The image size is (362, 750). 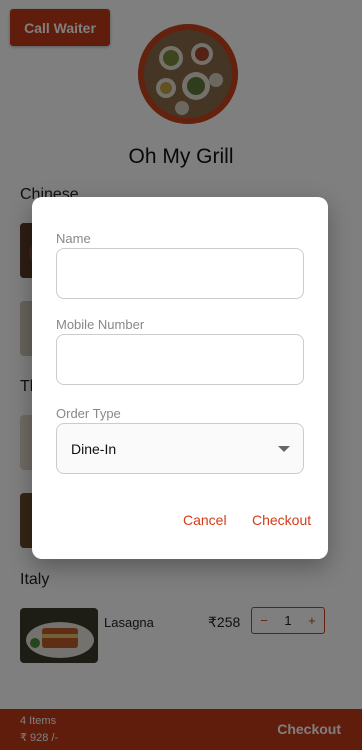 What do you see at coordinates (205, 520) in the screenshot?
I see `cancel-button: Cancel` at bounding box center [205, 520].